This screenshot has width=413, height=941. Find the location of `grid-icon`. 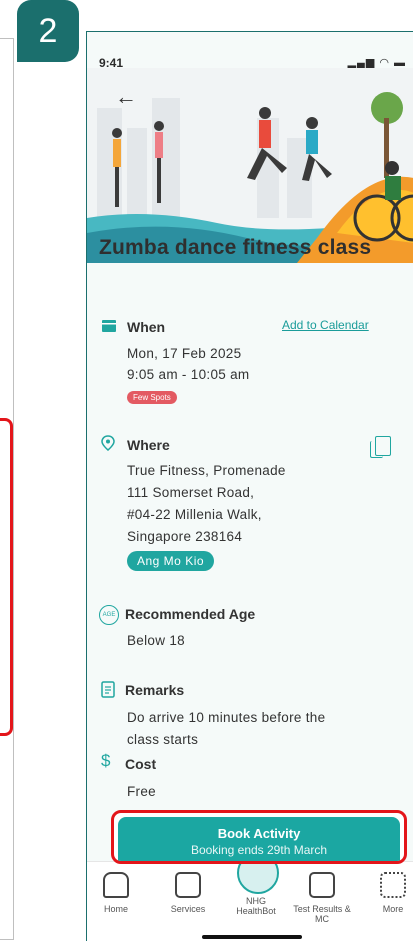

grid-icon is located at coordinates (393, 885).